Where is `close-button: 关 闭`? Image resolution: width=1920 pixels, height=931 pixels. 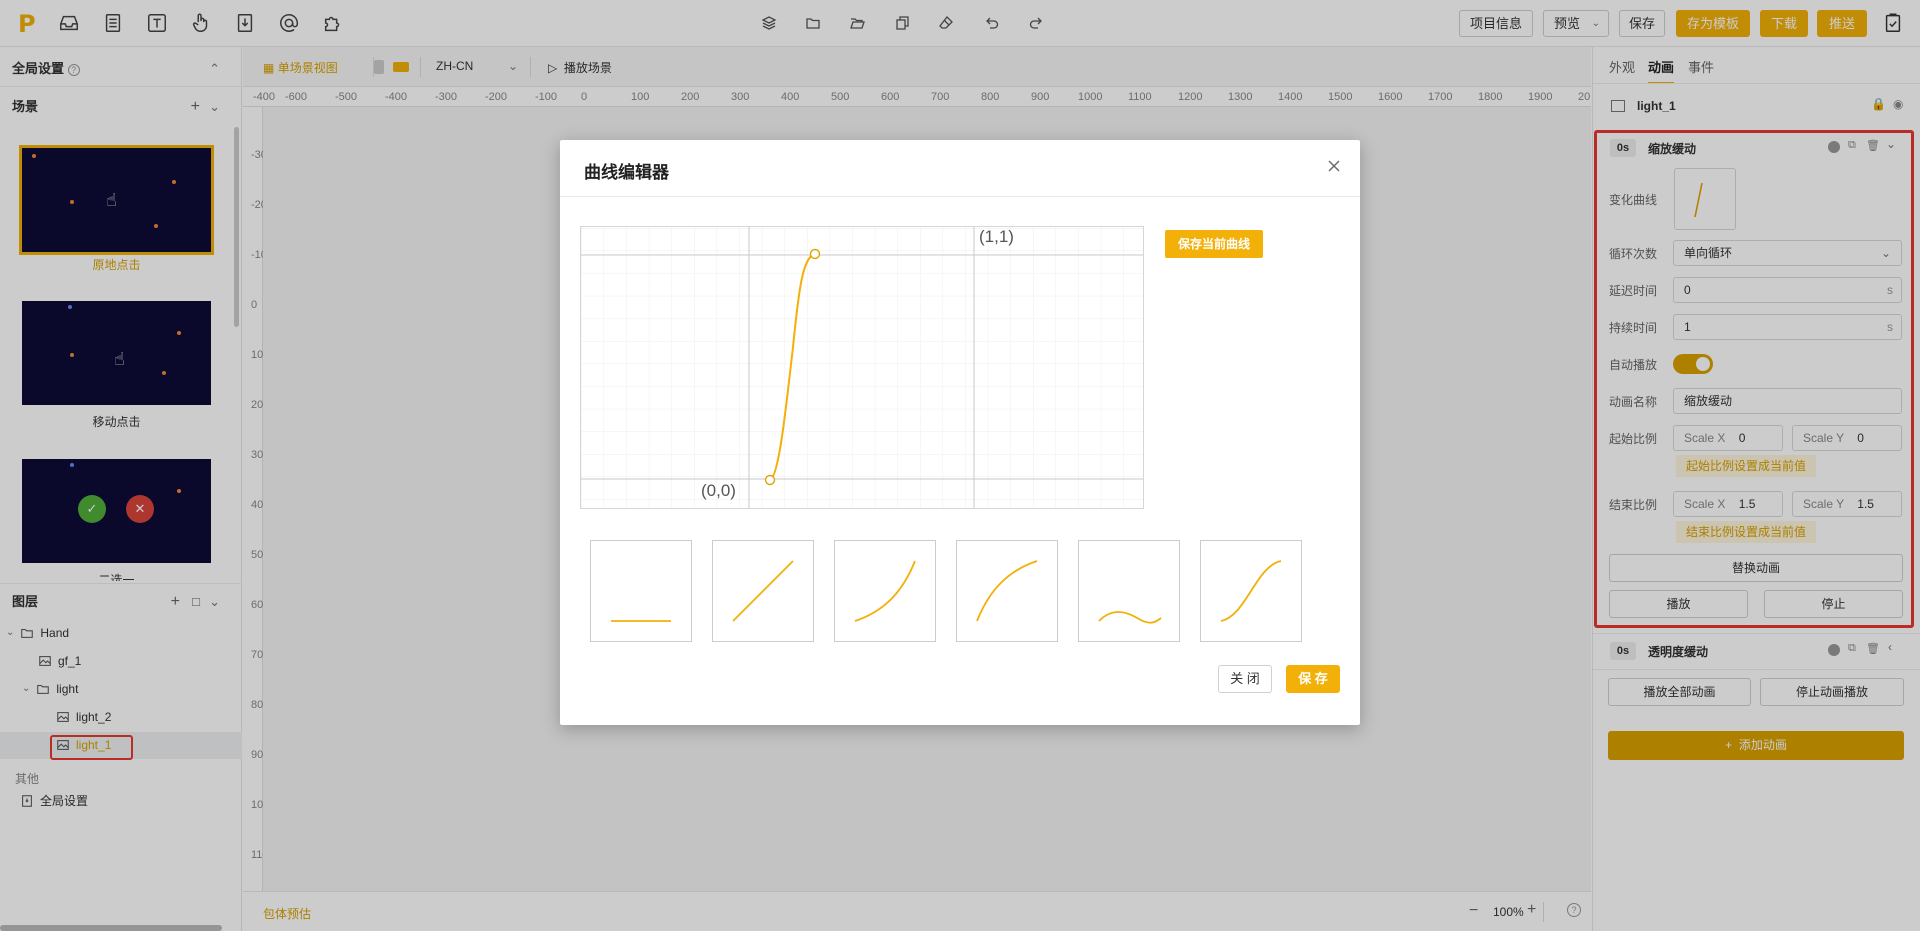 close-button: 关 闭 is located at coordinates (1245, 679).